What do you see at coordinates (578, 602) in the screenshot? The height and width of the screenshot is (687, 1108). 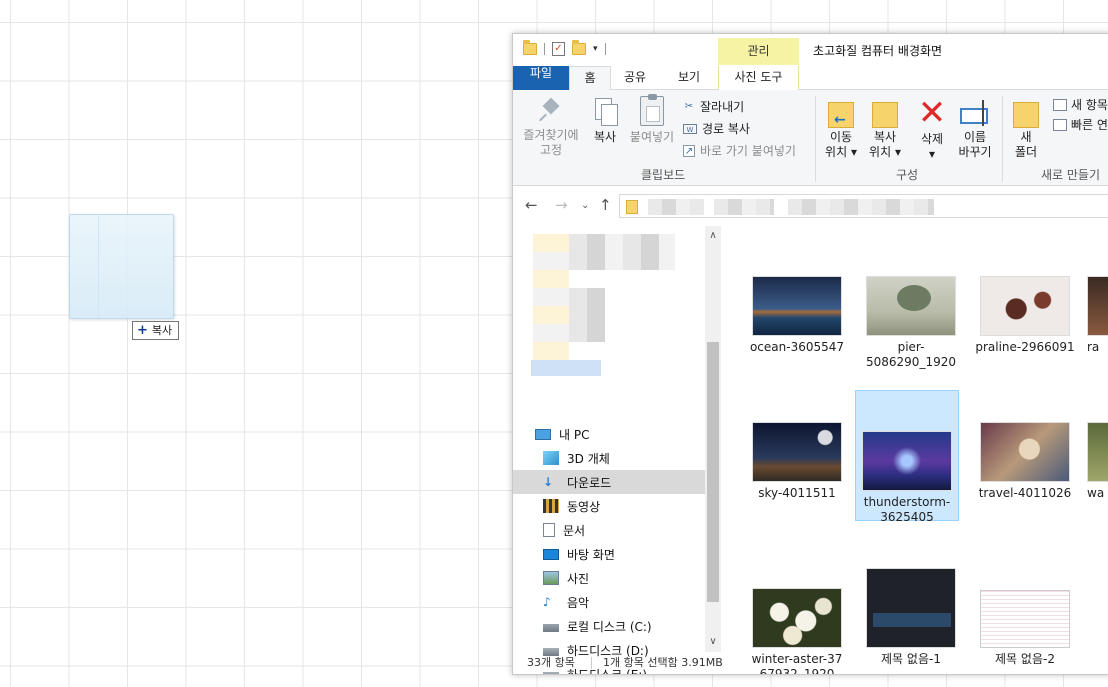 I see `nav-item-label: 음악` at bounding box center [578, 602].